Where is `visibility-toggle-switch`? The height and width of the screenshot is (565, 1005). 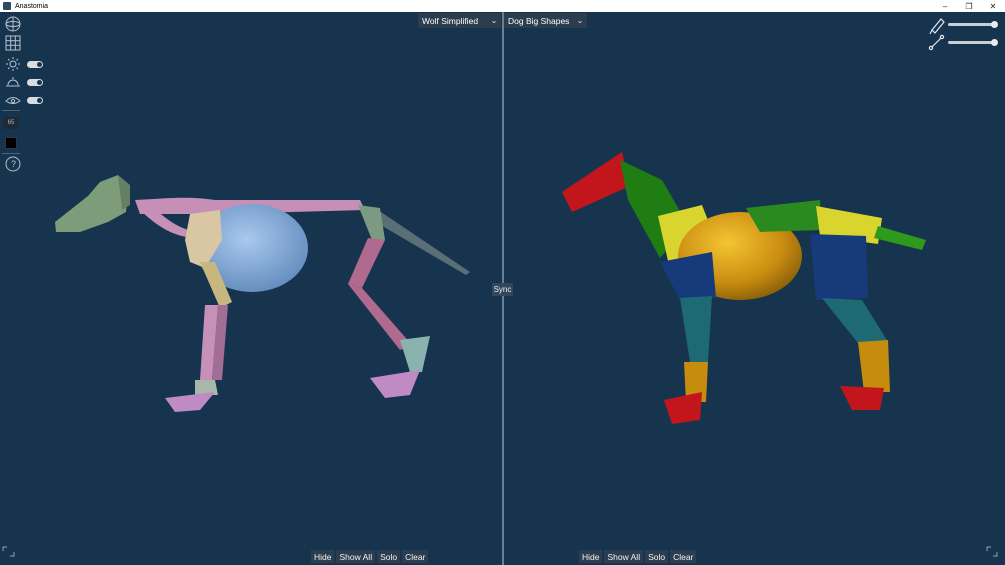
visibility-toggle-switch is located at coordinates (35, 100).